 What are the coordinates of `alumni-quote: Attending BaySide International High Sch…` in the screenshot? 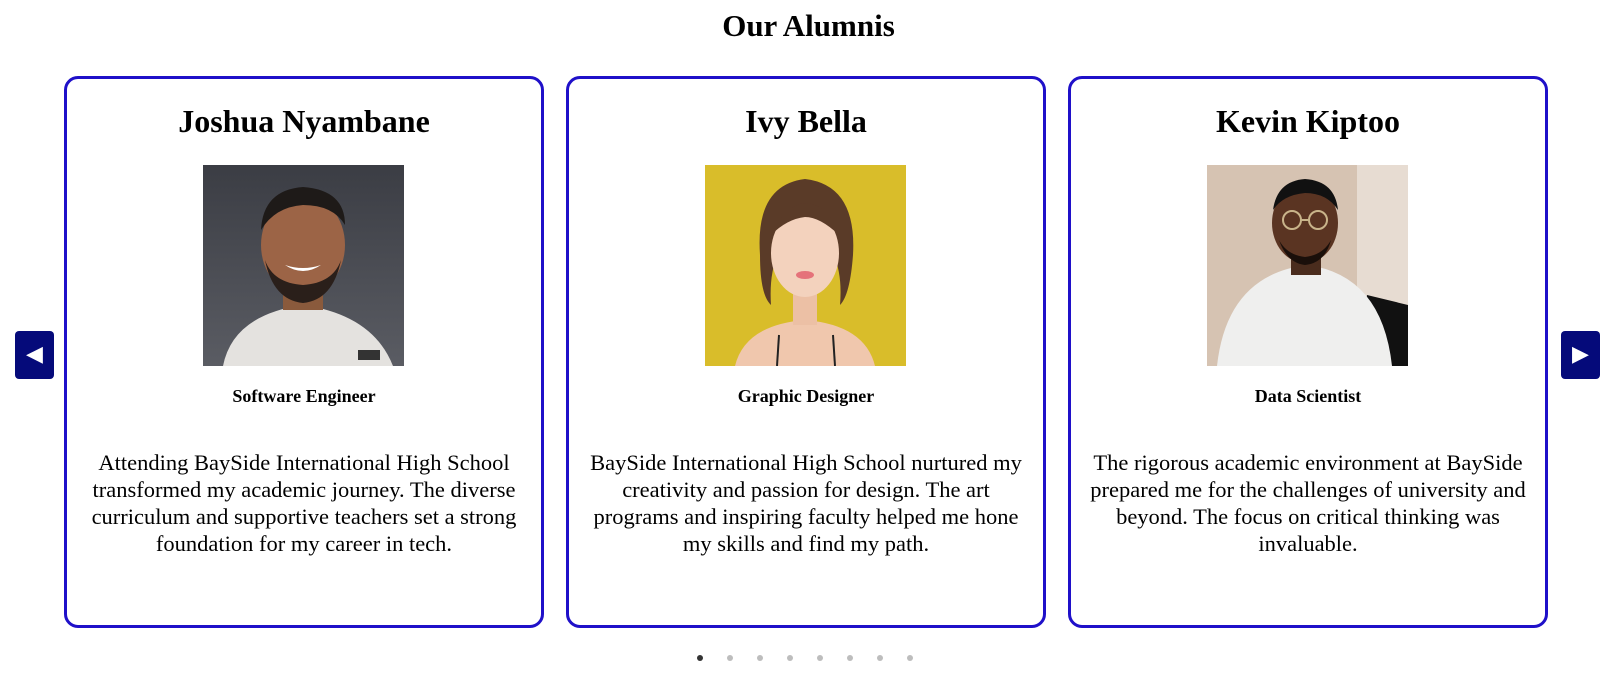 It's located at (304, 503).